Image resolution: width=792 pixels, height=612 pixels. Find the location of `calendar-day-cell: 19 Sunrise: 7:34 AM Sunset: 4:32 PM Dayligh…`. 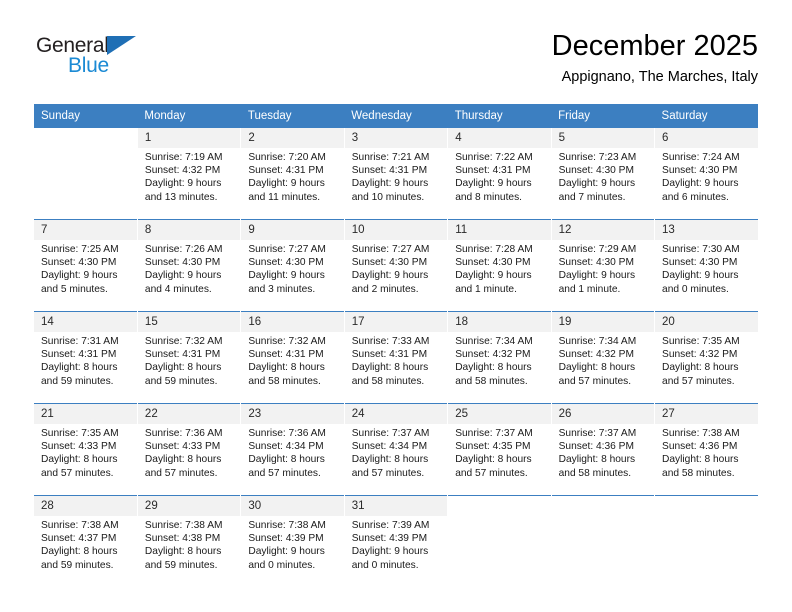

calendar-day-cell: 19 Sunrise: 7:34 AM Sunset: 4:32 PM Dayligh… is located at coordinates (602, 357).